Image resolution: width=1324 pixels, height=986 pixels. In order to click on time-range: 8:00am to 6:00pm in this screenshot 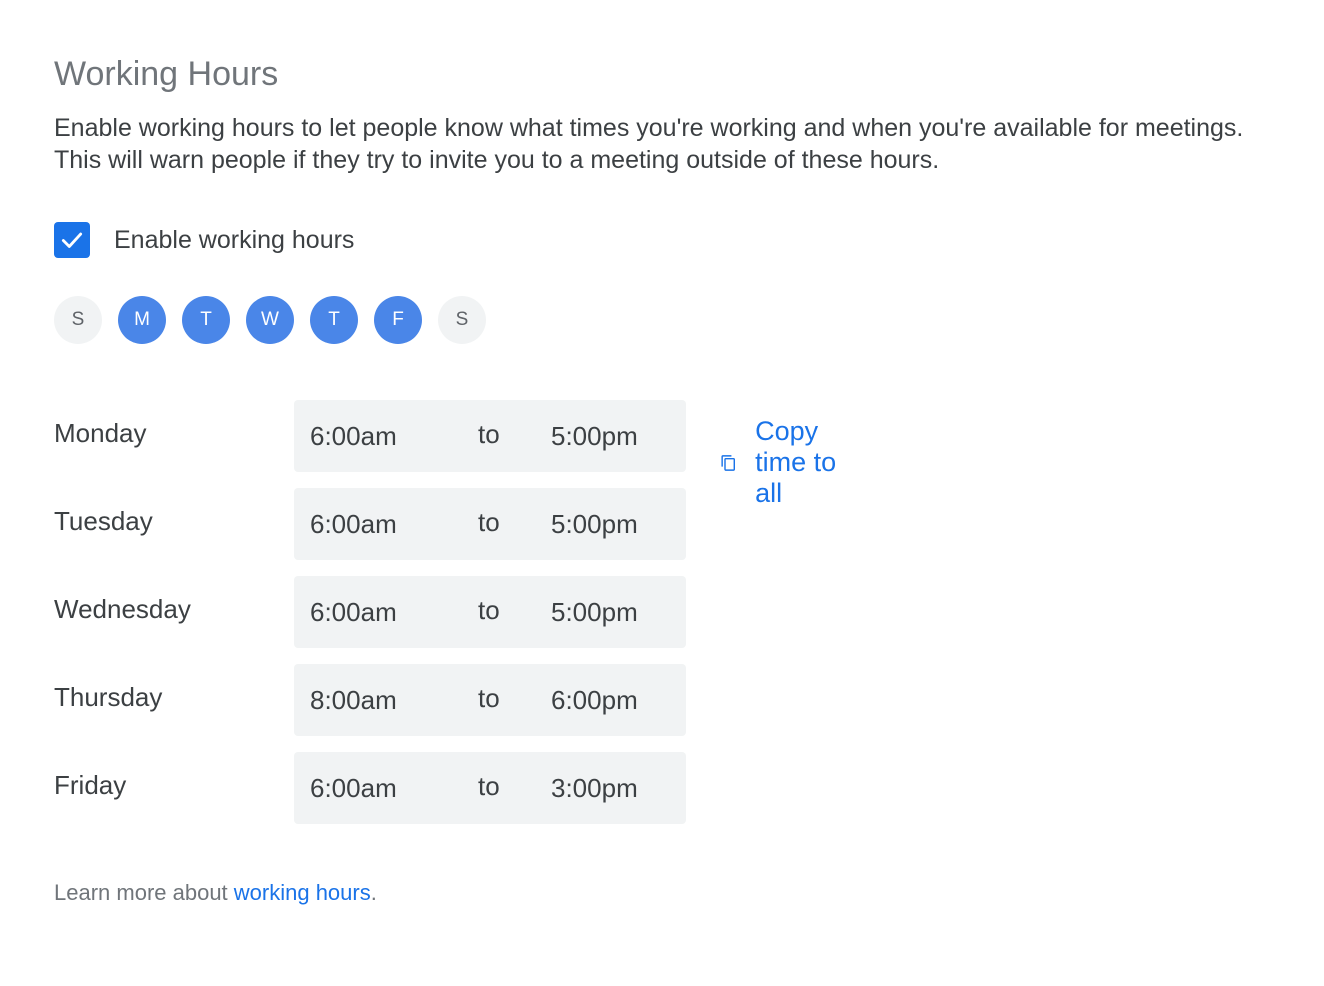, I will do `click(490, 700)`.